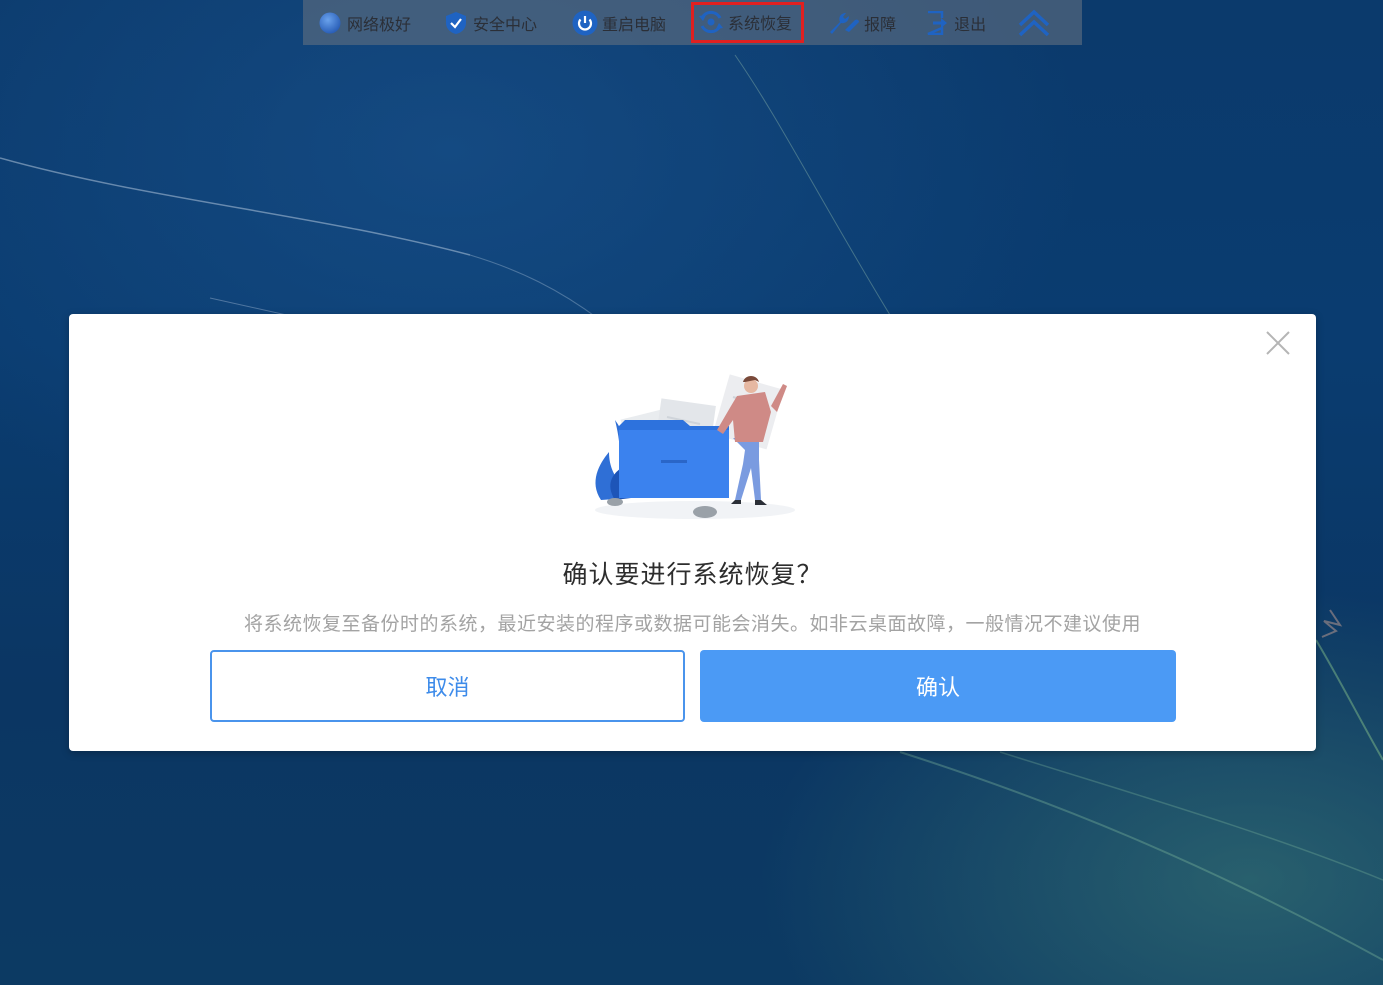 This screenshot has height=985, width=1383. Describe the element at coordinates (937, 23) in the screenshot. I see `exit-icon` at that location.